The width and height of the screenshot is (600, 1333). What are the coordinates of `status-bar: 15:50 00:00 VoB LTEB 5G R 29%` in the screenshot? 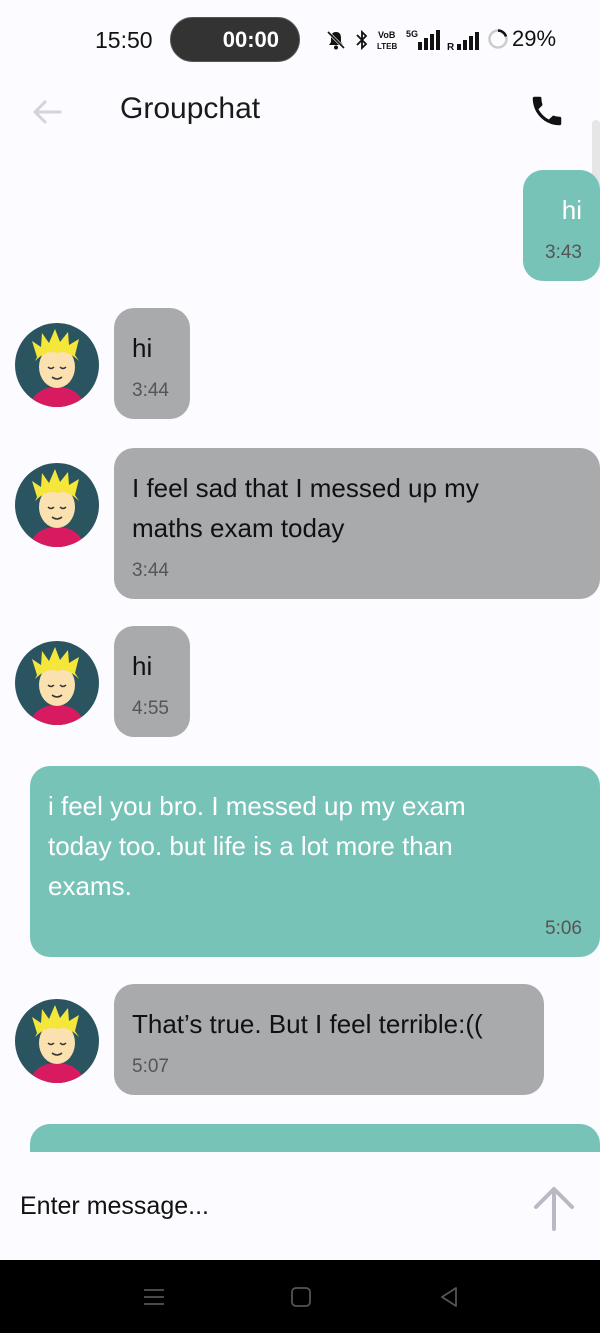 It's located at (300, 40).